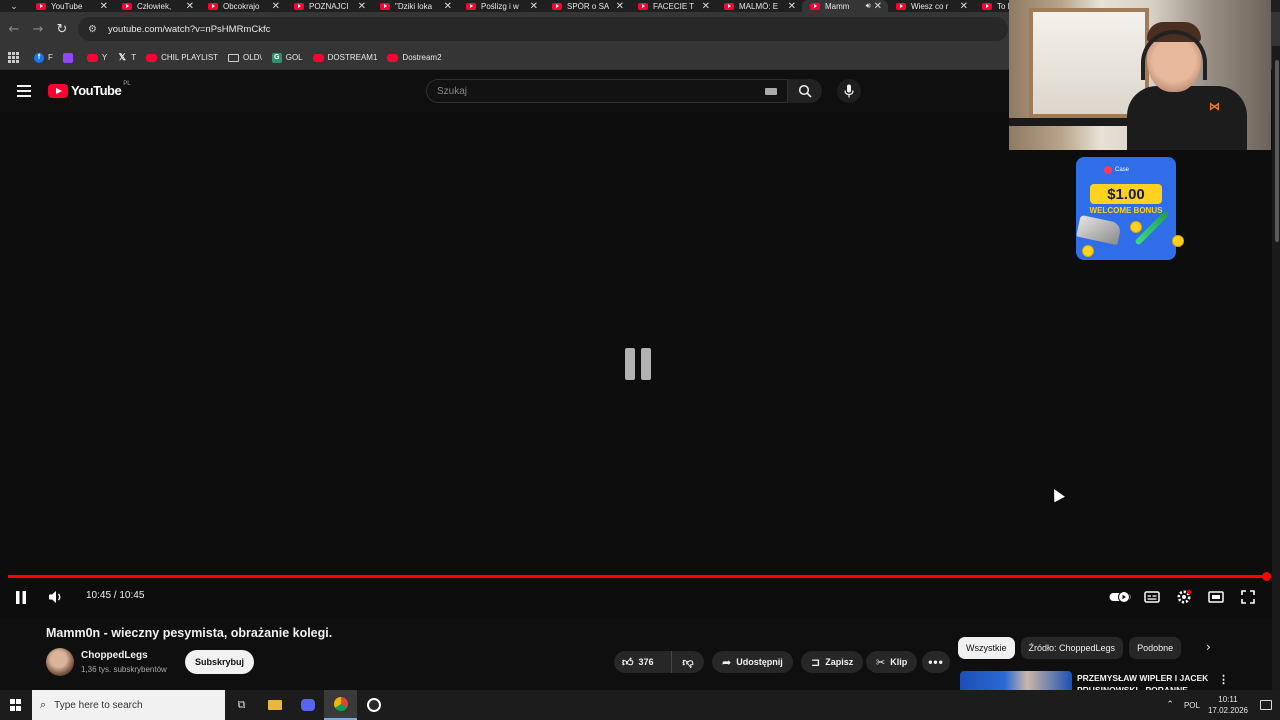 This screenshot has height=720, width=1280. I want to click on browser-tab: FACECIE T ✕, so click(673, 6).